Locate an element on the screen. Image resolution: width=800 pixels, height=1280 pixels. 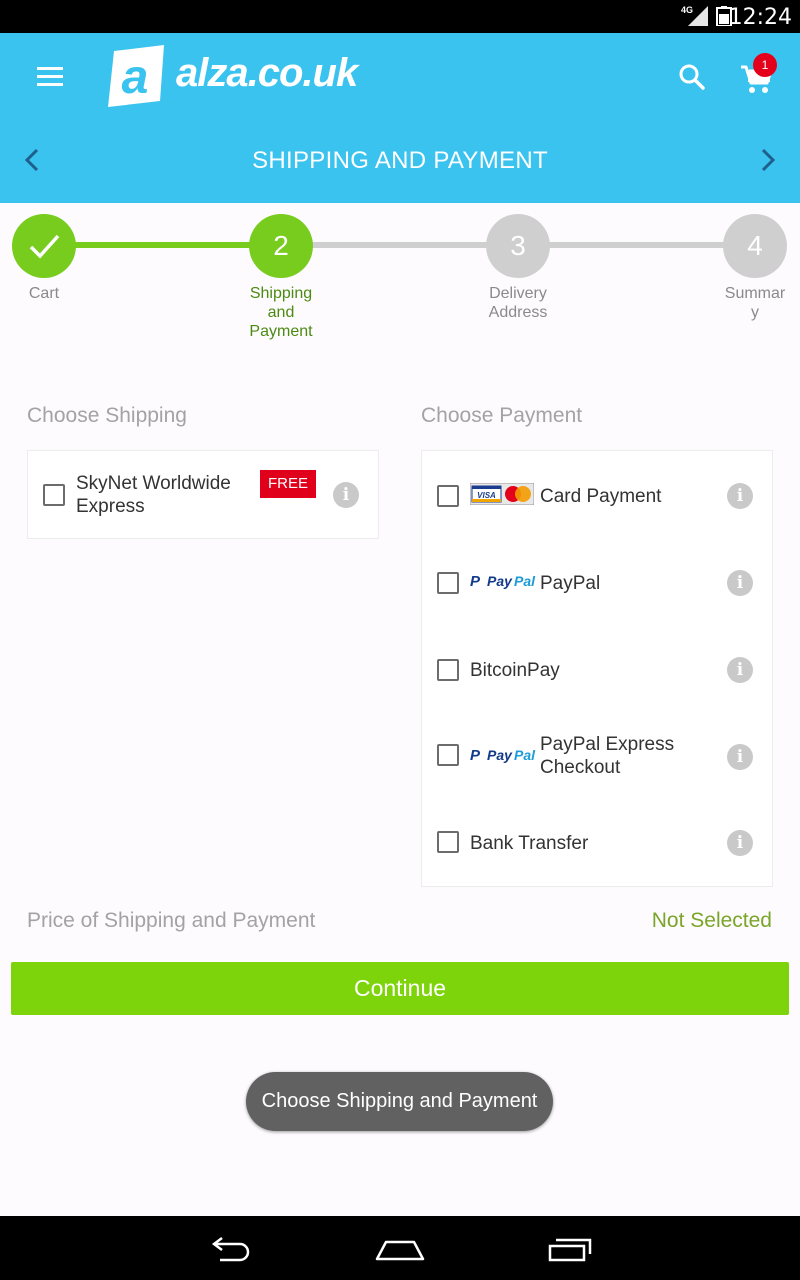
payment-option-bank-transfer: Bank Transfer i is located at coordinates (597, 842).